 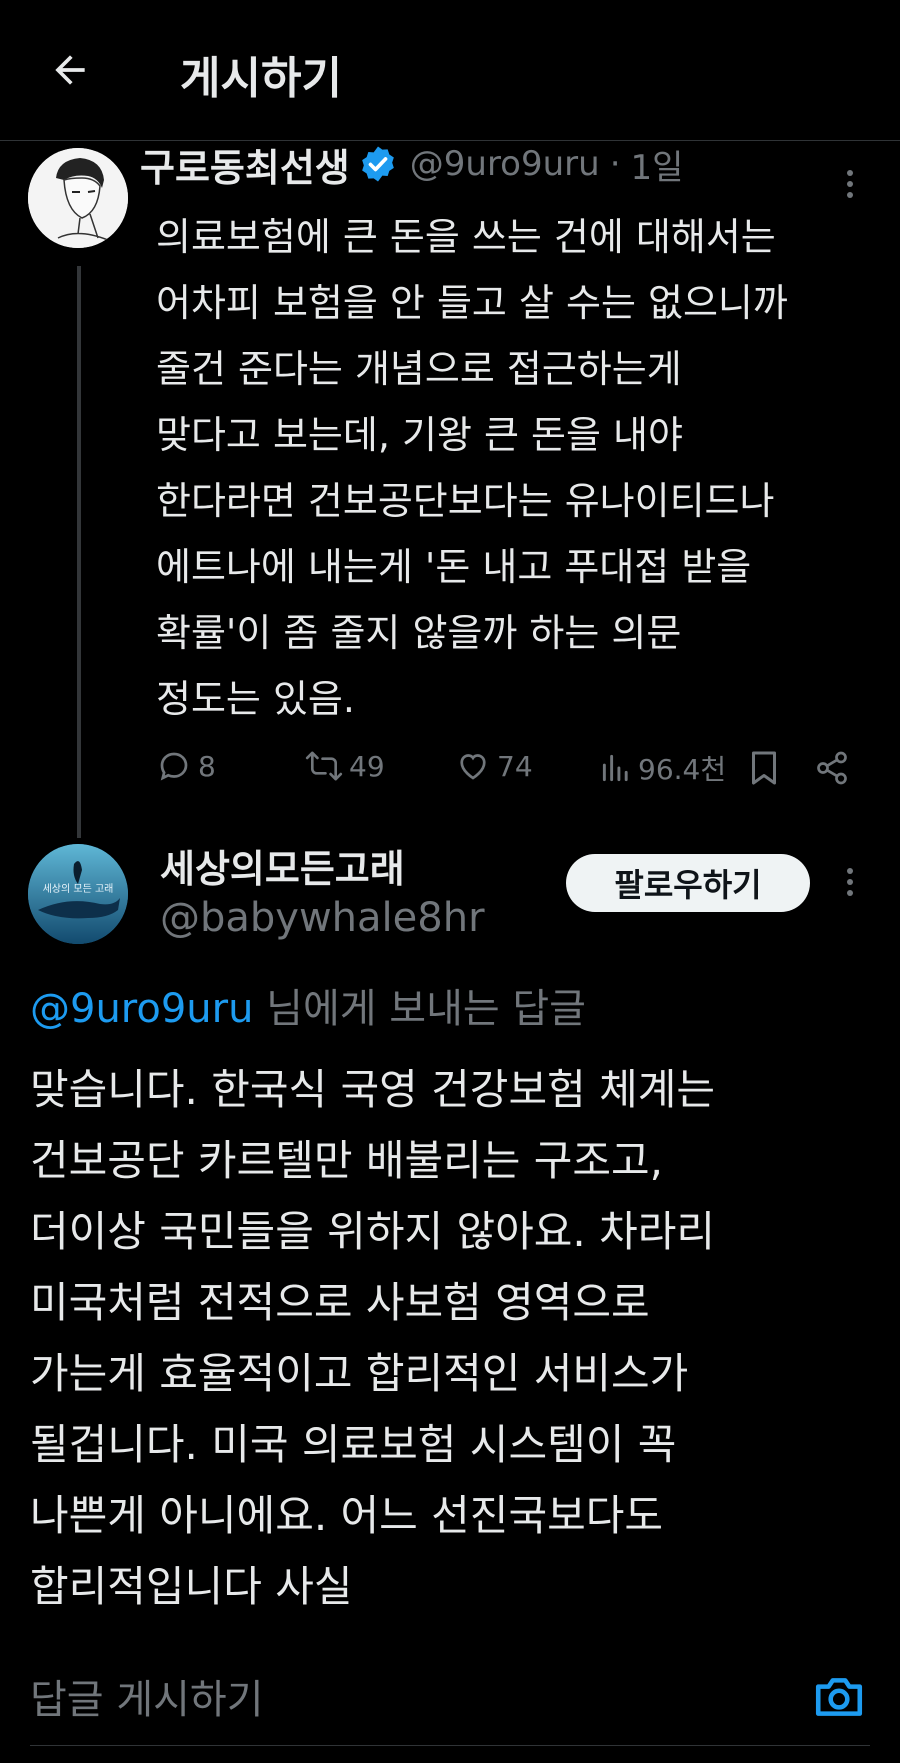 I want to click on whale-illustration: 세상의 모든 고래, so click(x=78, y=894).